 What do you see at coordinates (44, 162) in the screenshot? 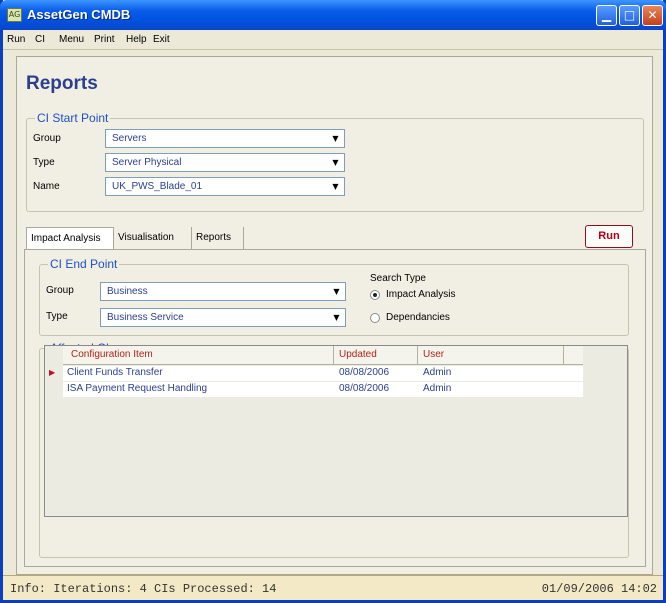
I see `start-type-label: Type` at bounding box center [44, 162].